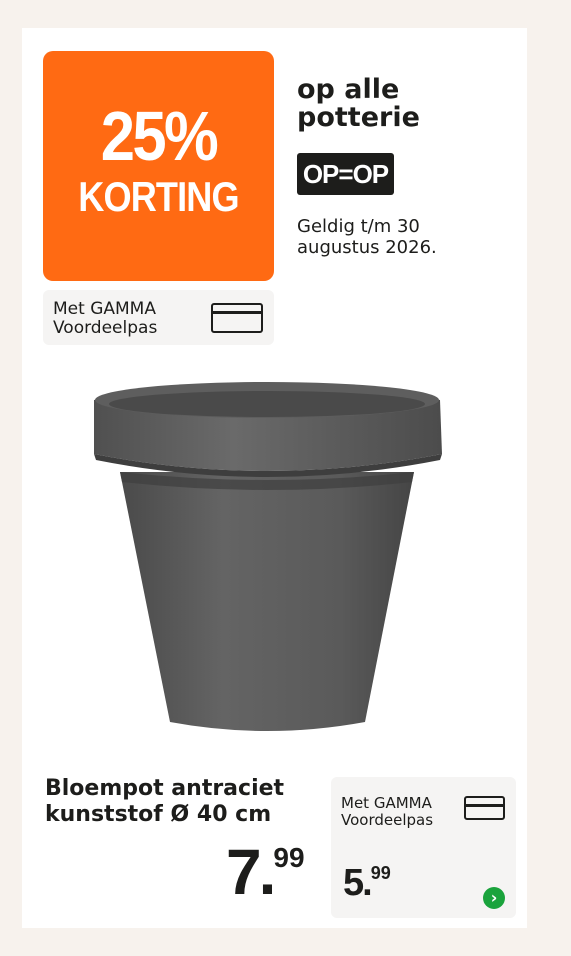  What do you see at coordinates (358, 883) in the screenshot?
I see `member-price-main: 5.` at bounding box center [358, 883].